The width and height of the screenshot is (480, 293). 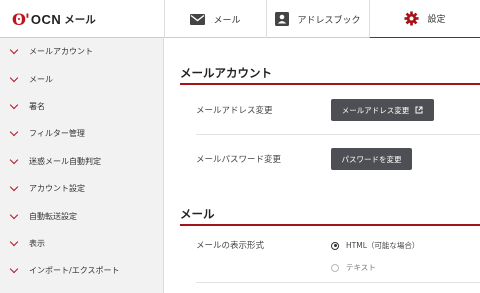 What do you see at coordinates (227, 20) in the screenshot?
I see `tab-mail-label: メール` at bounding box center [227, 20].